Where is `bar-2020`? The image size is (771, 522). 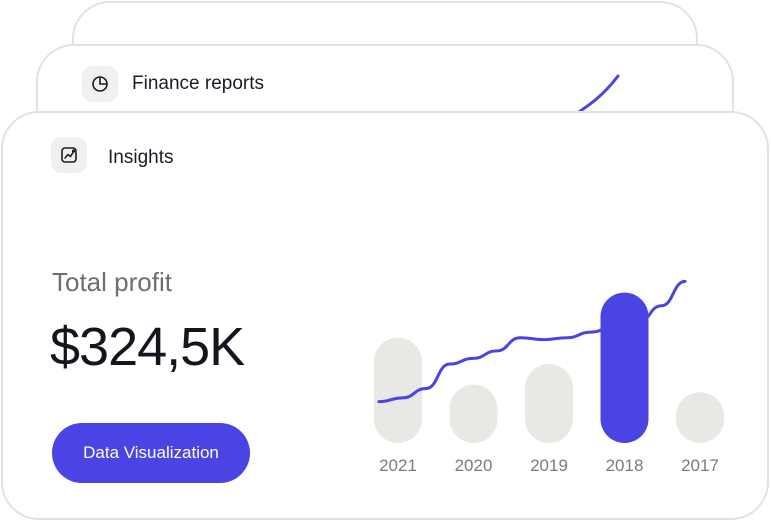 bar-2020 is located at coordinates (473, 413).